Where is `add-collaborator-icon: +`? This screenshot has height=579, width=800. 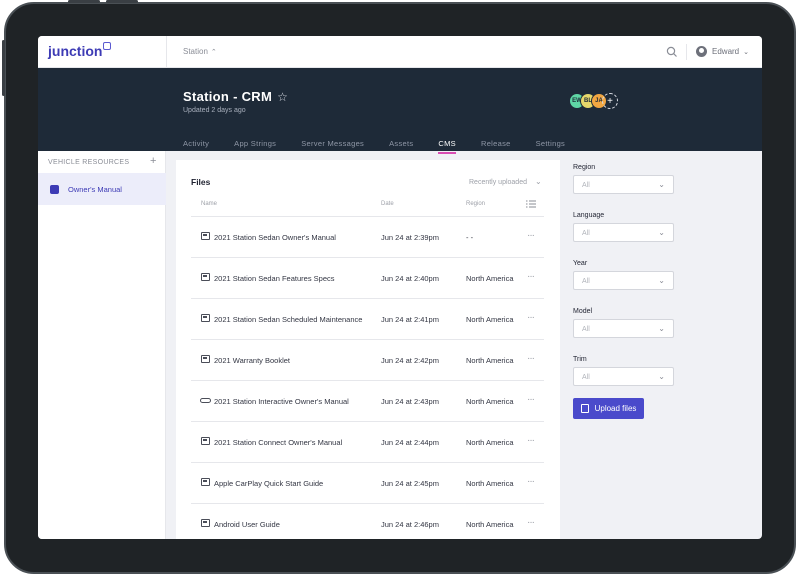 add-collaborator-icon: + is located at coordinates (610, 101).